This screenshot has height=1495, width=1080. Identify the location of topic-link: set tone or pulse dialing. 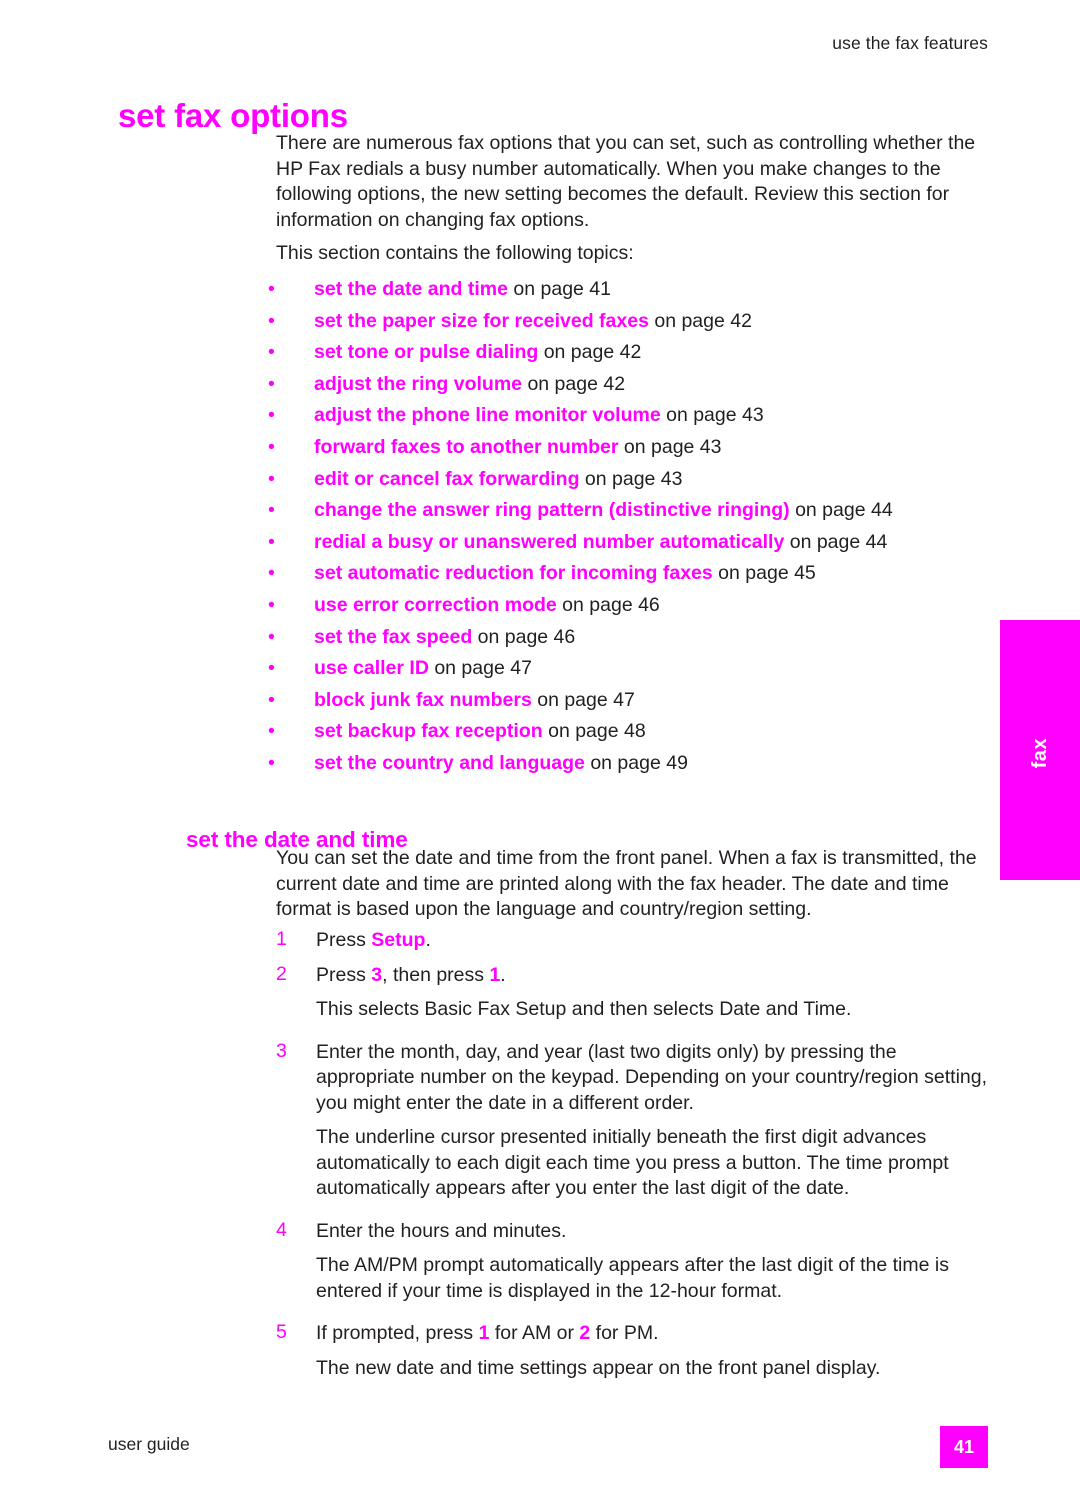
(426, 352).